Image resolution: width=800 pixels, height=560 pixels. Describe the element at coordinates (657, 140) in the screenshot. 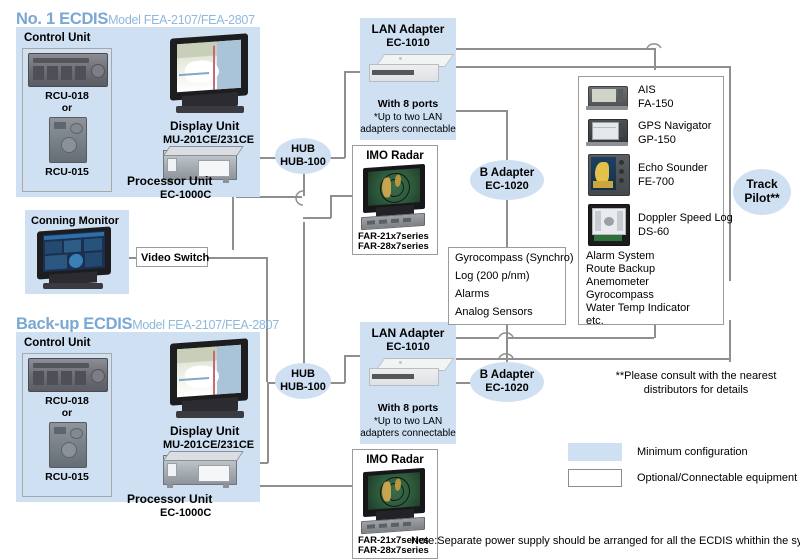

I see `gps-model: GP-150` at that location.